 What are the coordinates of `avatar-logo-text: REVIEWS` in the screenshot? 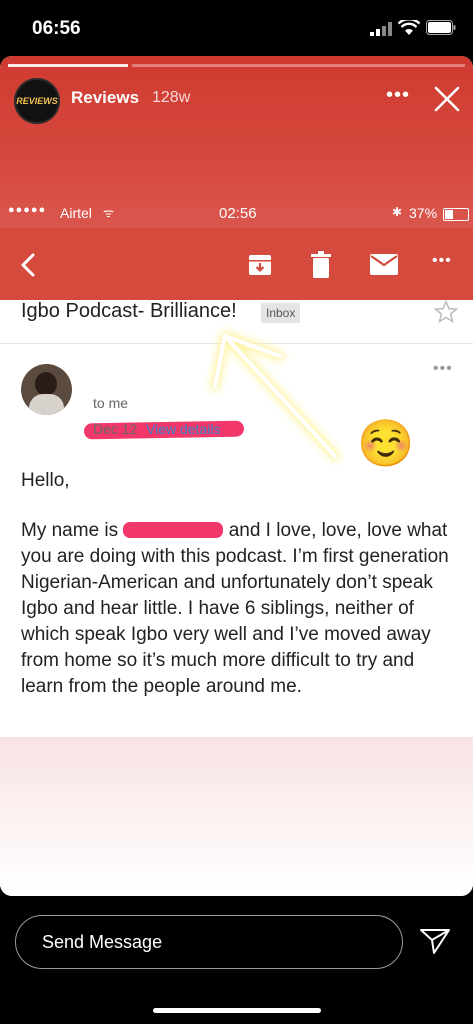 It's located at (37, 101).